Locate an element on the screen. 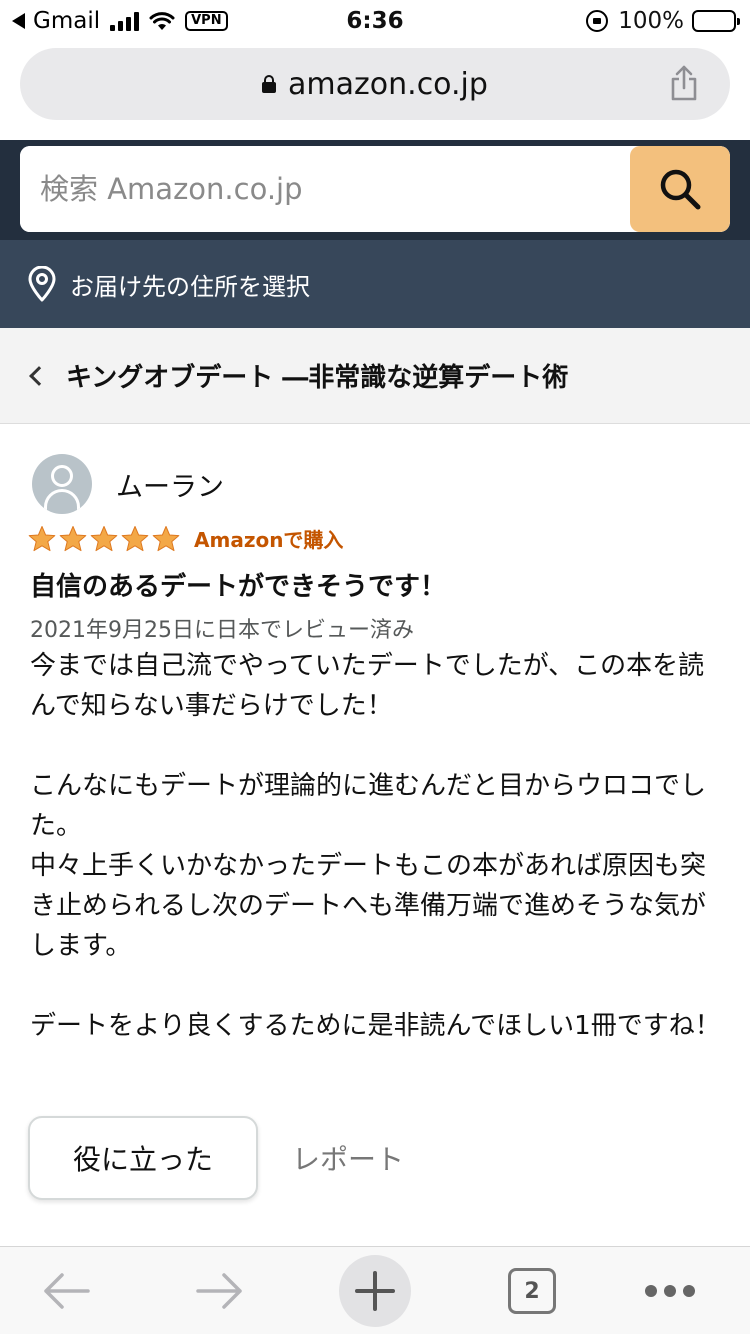 This screenshot has height=1334, width=750. new-tab-button is located at coordinates (375, 1290).